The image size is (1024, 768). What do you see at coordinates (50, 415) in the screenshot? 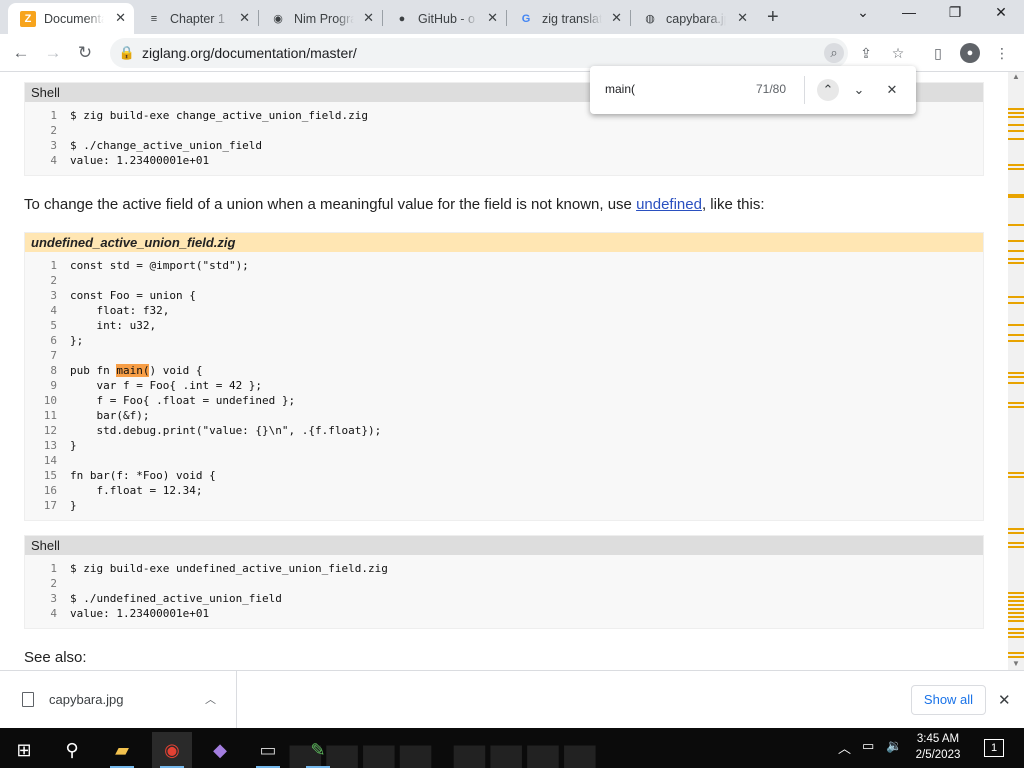
I see `line-number: 11` at bounding box center [50, 415].